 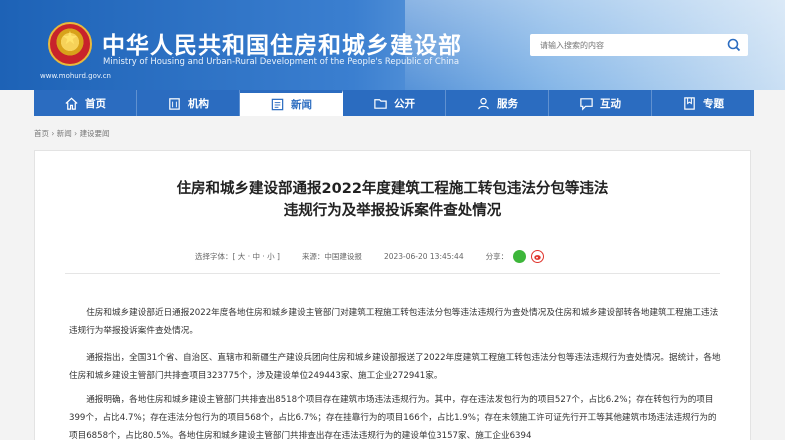 What do you see at coordinates (174, 103) in the screenshot?
I see `building-icon` at bounding box center [174, 103].